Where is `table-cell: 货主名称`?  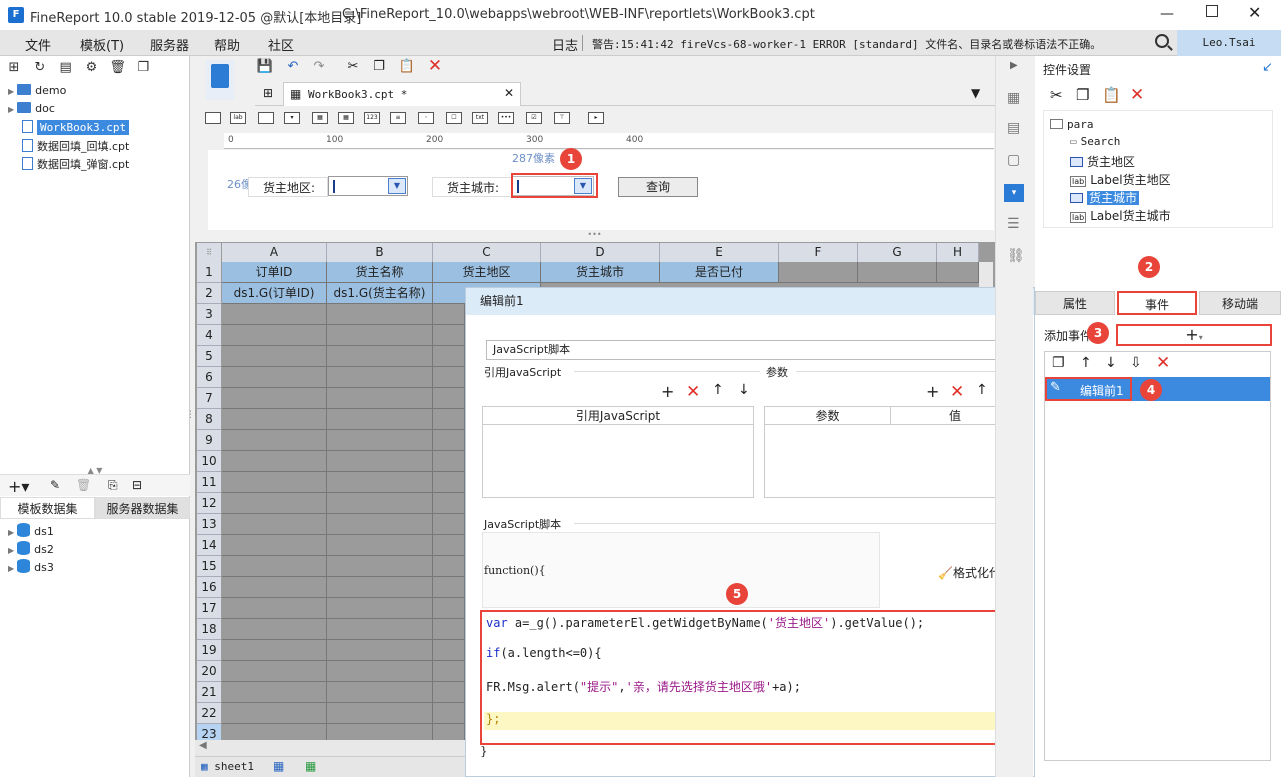 table-cell: 货主名称 is located at coordinates (380, 272).